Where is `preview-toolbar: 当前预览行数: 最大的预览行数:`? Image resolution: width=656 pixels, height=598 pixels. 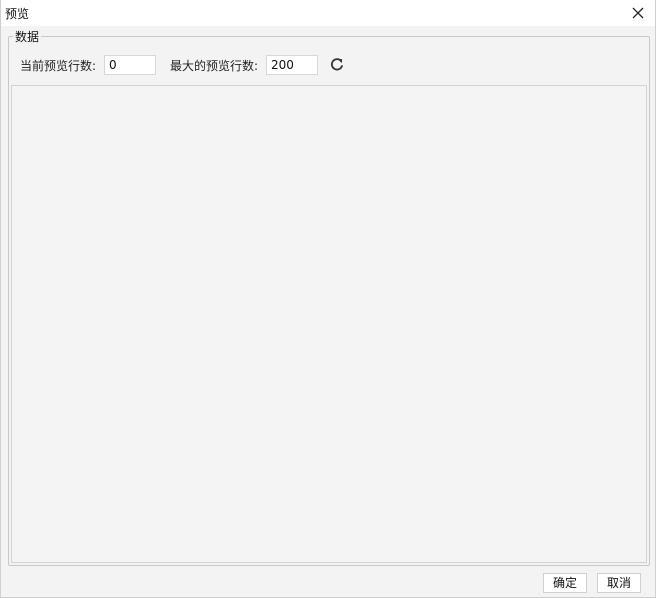
preview-toolbar: 当前预览行数: 最大的预览行数: is located at coordinates (329, 61).